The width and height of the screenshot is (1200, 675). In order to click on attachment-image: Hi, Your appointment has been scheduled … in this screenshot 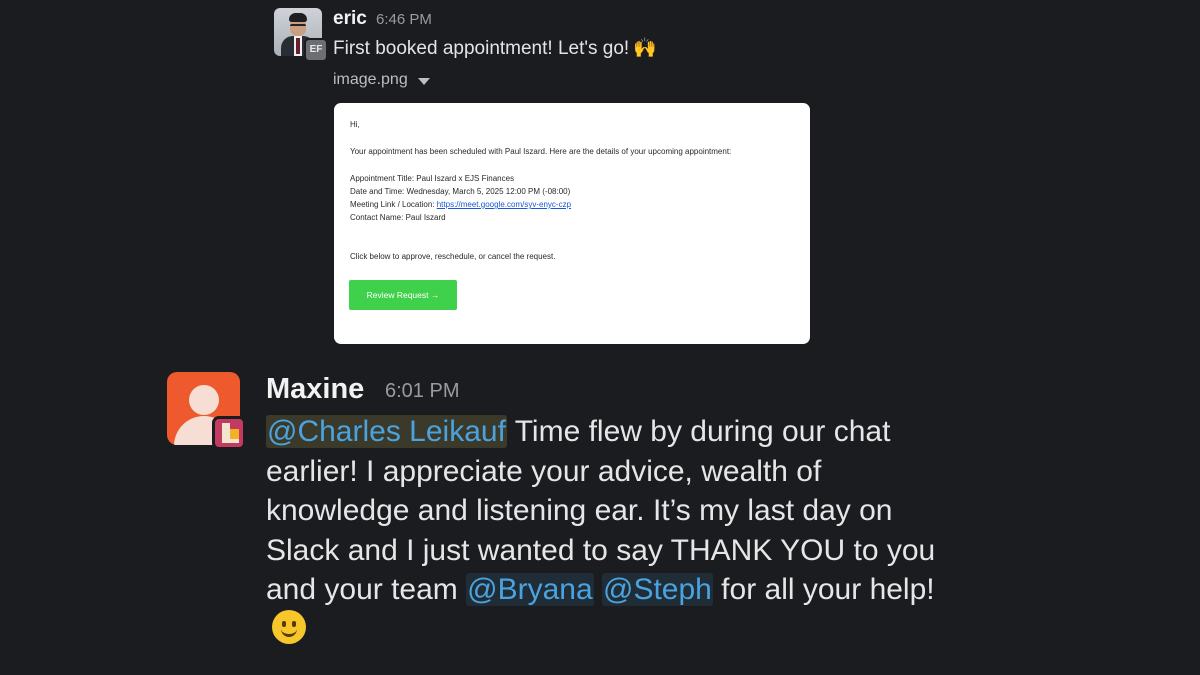, I will do `click(572, 223)`.